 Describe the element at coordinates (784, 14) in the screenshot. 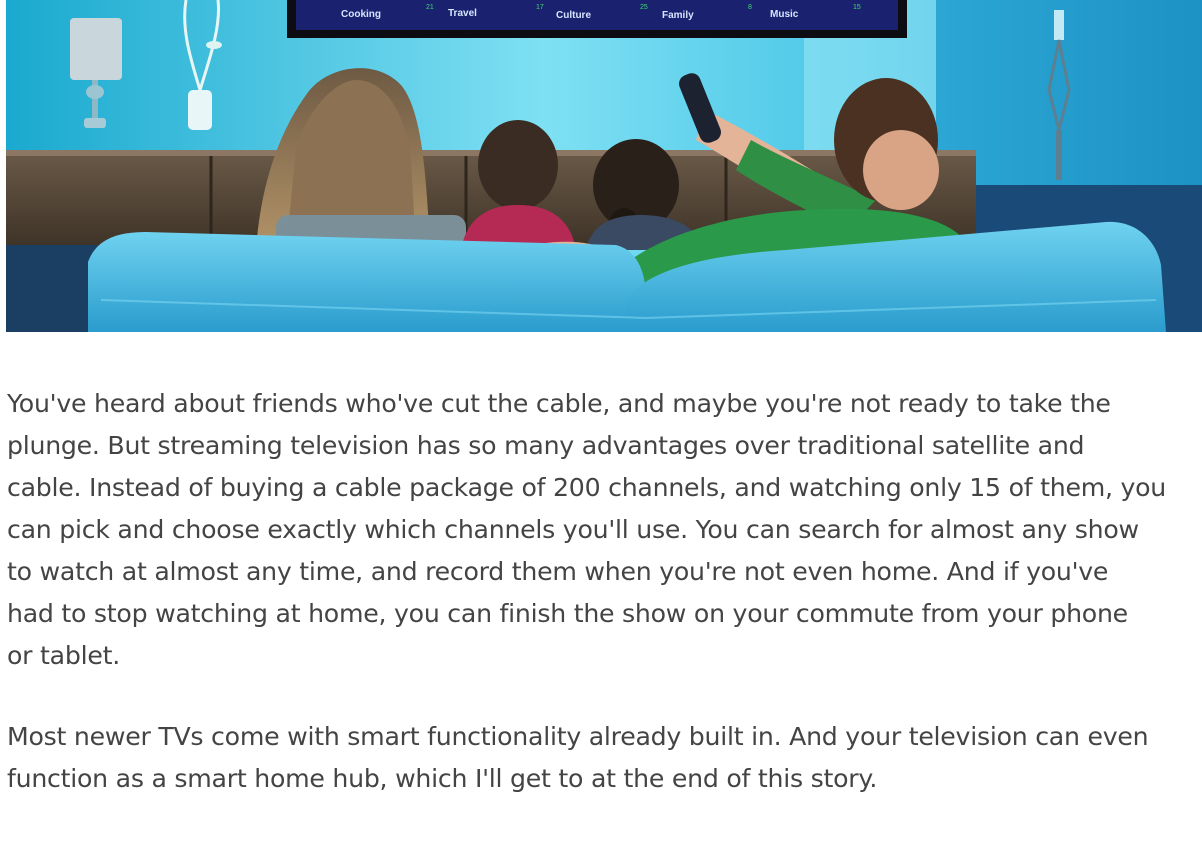

I see `tv-menu-item: Music` at that location.